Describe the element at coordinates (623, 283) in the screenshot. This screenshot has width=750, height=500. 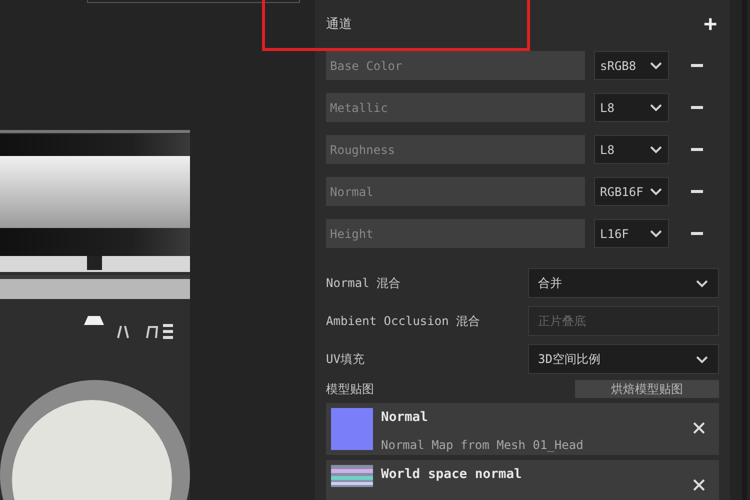
I see `setting-dropdown: 合并` at that location.